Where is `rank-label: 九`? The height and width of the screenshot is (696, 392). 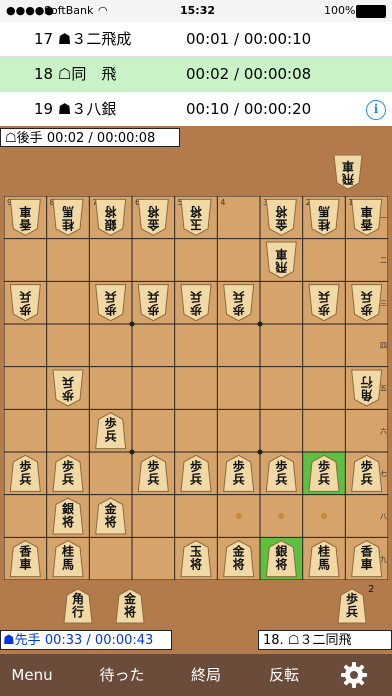 rank-label: 九 is located at coordinates (383, 558).